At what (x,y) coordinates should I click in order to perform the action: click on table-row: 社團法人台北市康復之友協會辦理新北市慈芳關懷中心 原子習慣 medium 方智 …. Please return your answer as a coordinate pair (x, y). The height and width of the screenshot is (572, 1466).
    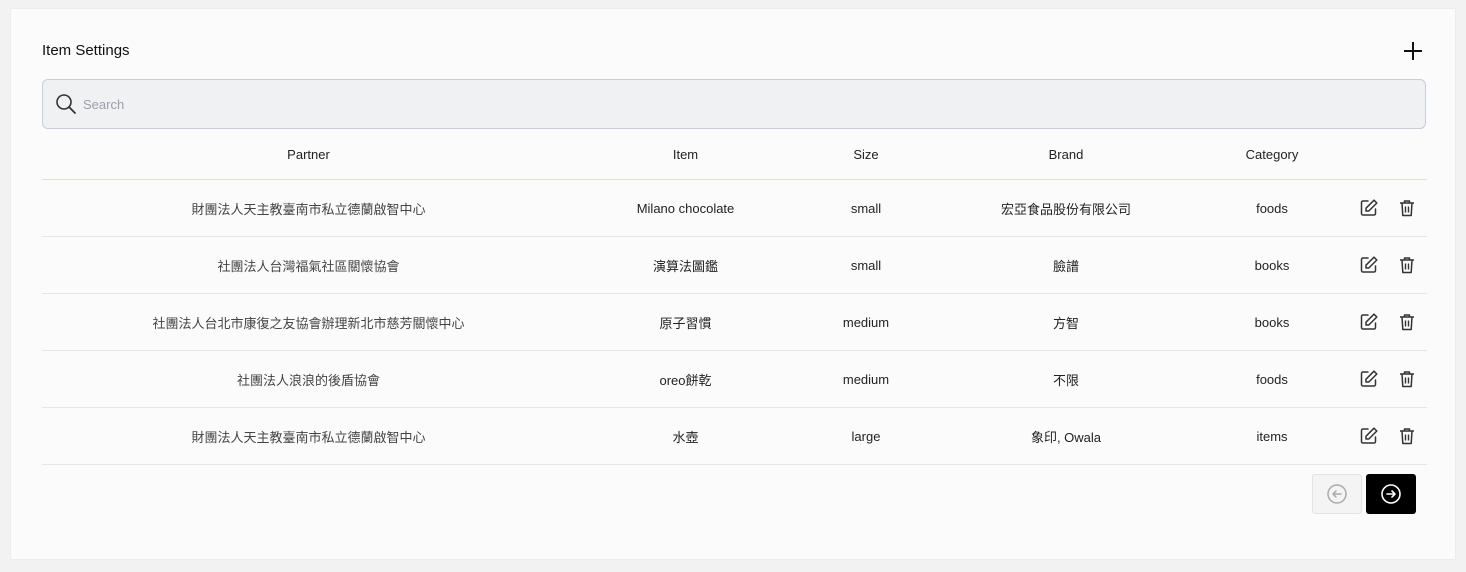
    Looking at the image, I should click on (734, 322).